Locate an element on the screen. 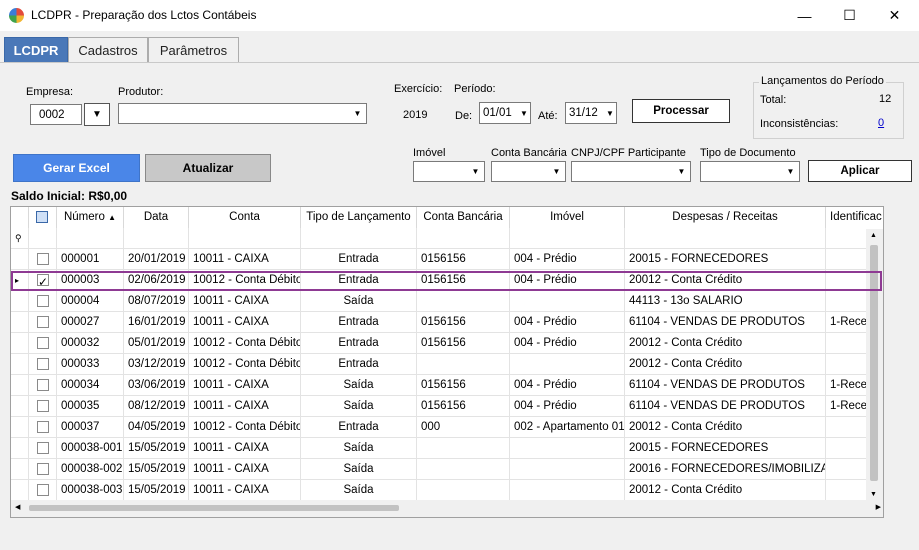 The width and height of the screenshot is (919, 550). ate-value: 31/12 is located at coordinates (583, 113).